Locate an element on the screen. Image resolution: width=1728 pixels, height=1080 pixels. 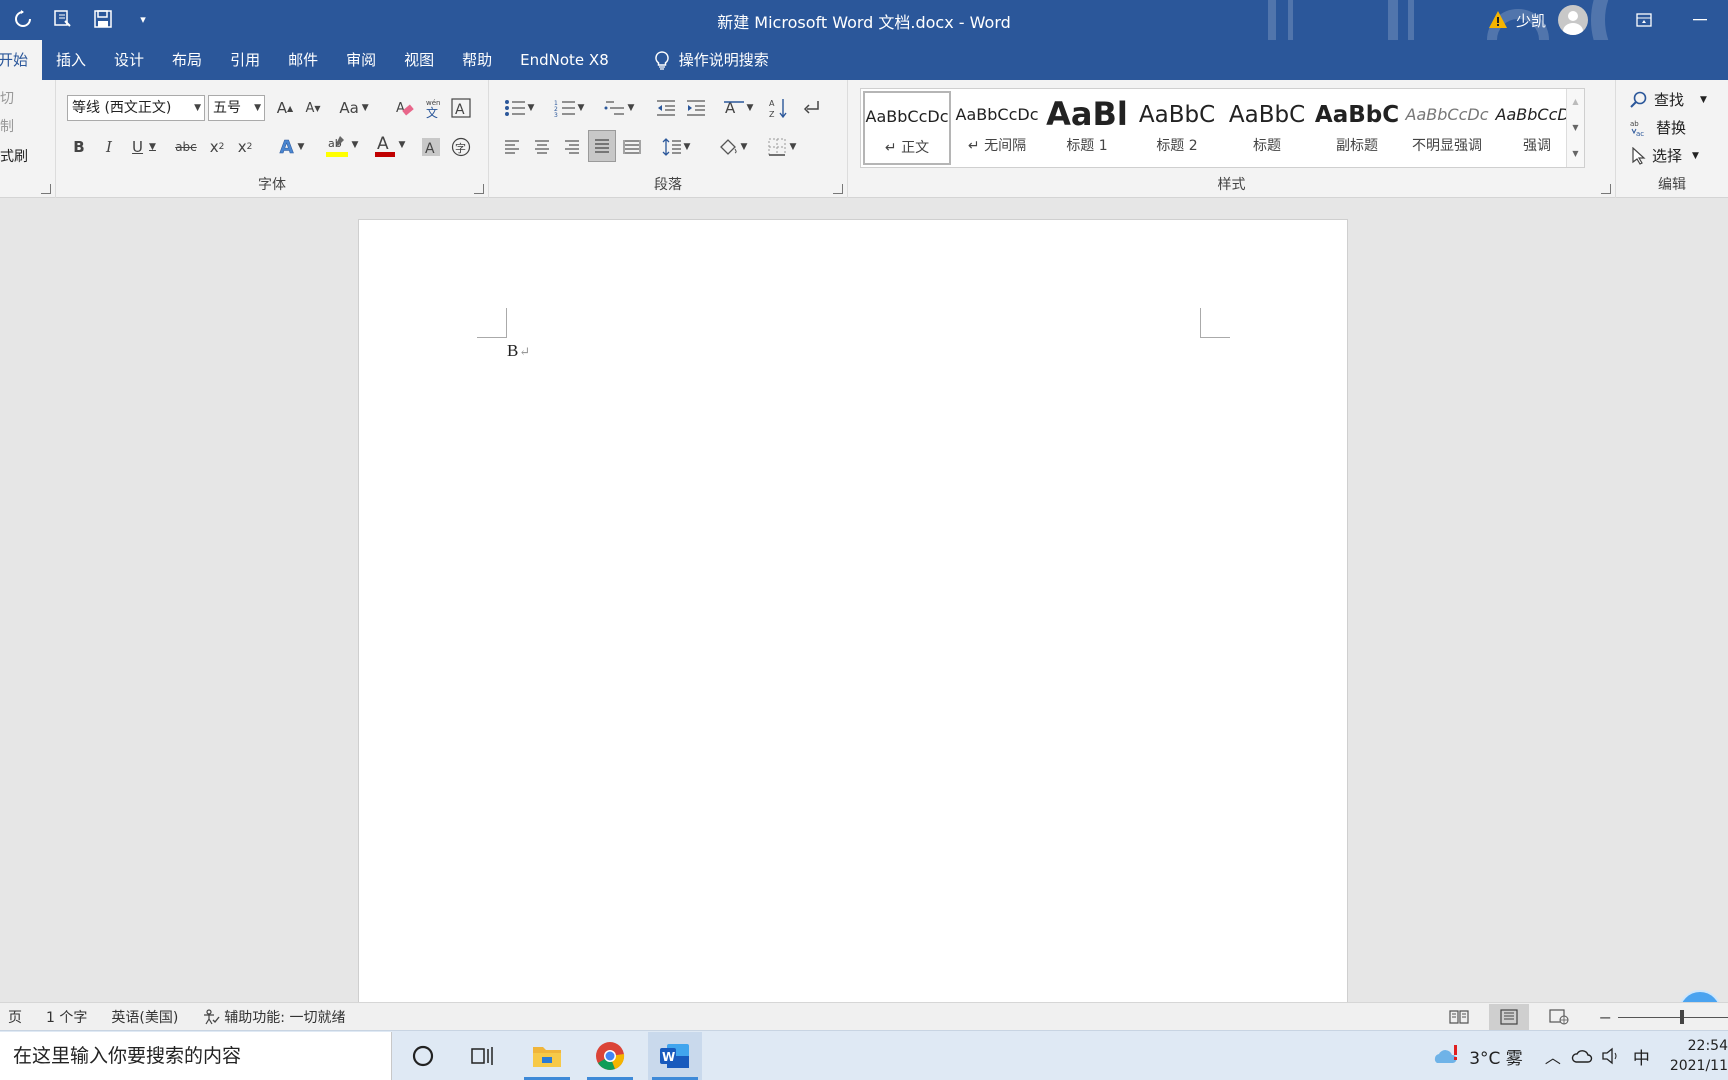
scroll-up-icon: ▲ is located at coordinates (1575, 102).